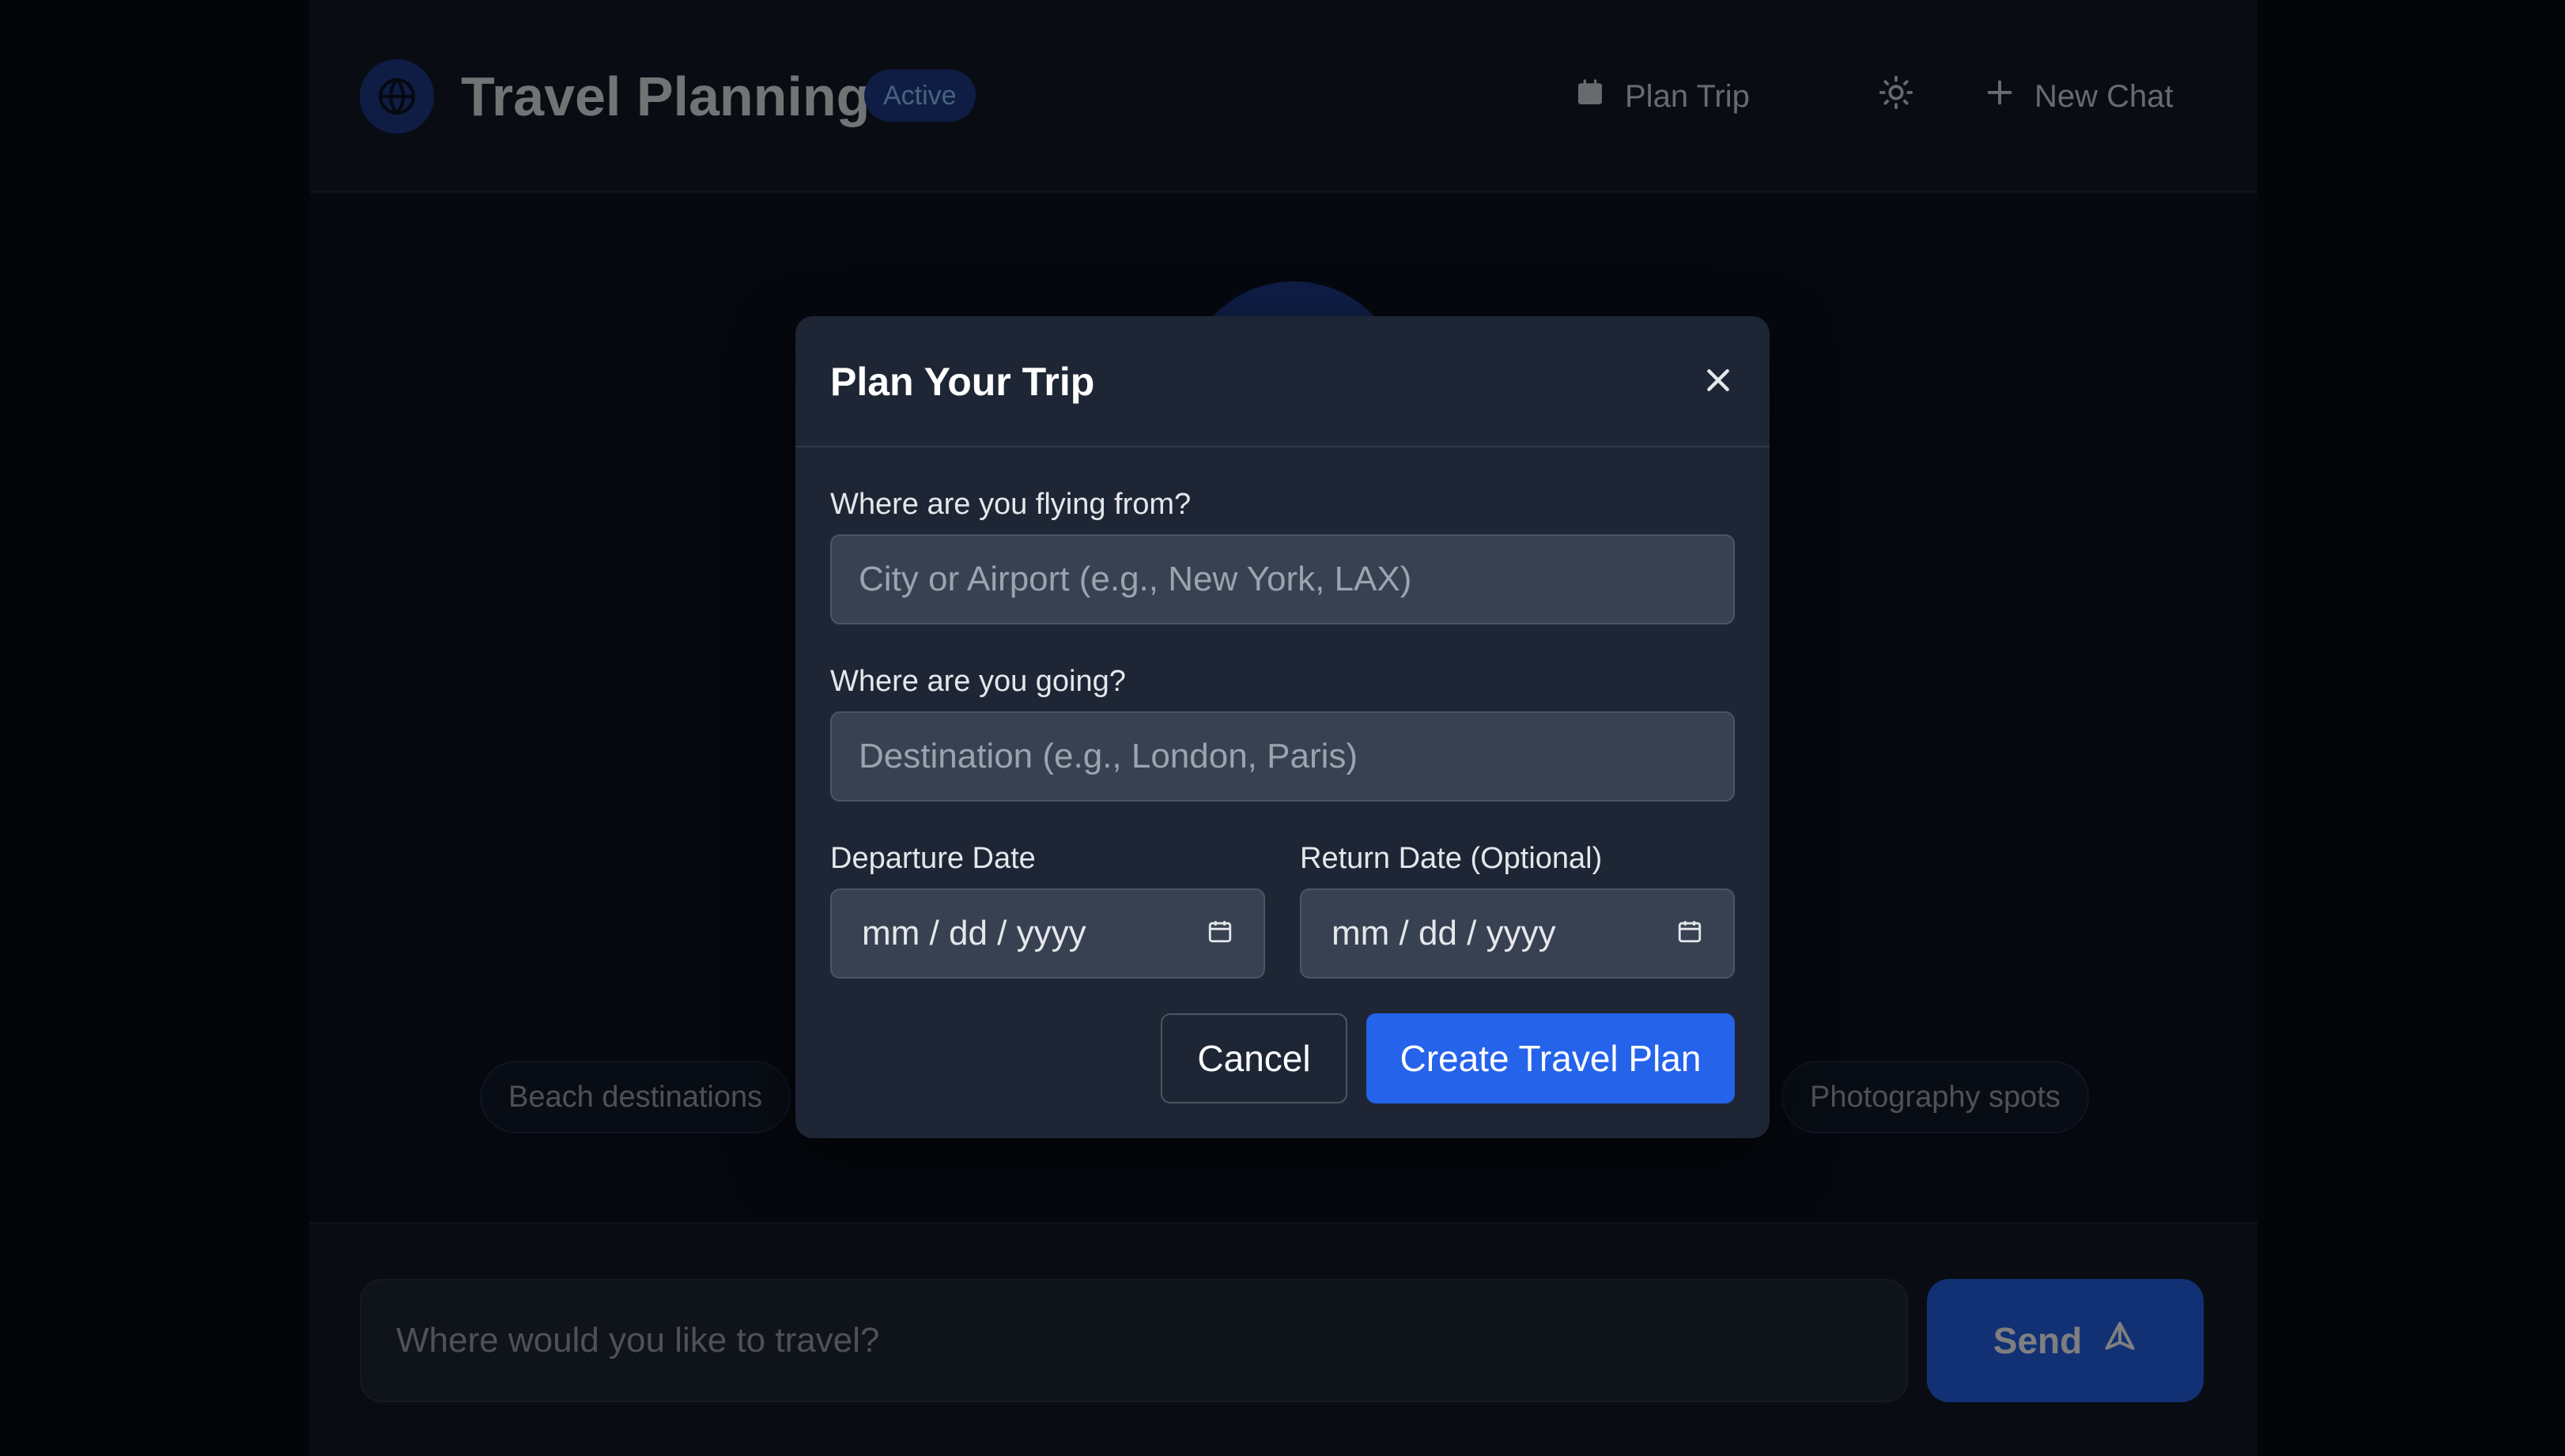 This screenshot has height=1456, width=2565. What do you see at coordinates (1551, 1058) in the screenshot?
I see `create-travel-plan-button: Create Travel Plan` at bounding box center [1551, 1058].